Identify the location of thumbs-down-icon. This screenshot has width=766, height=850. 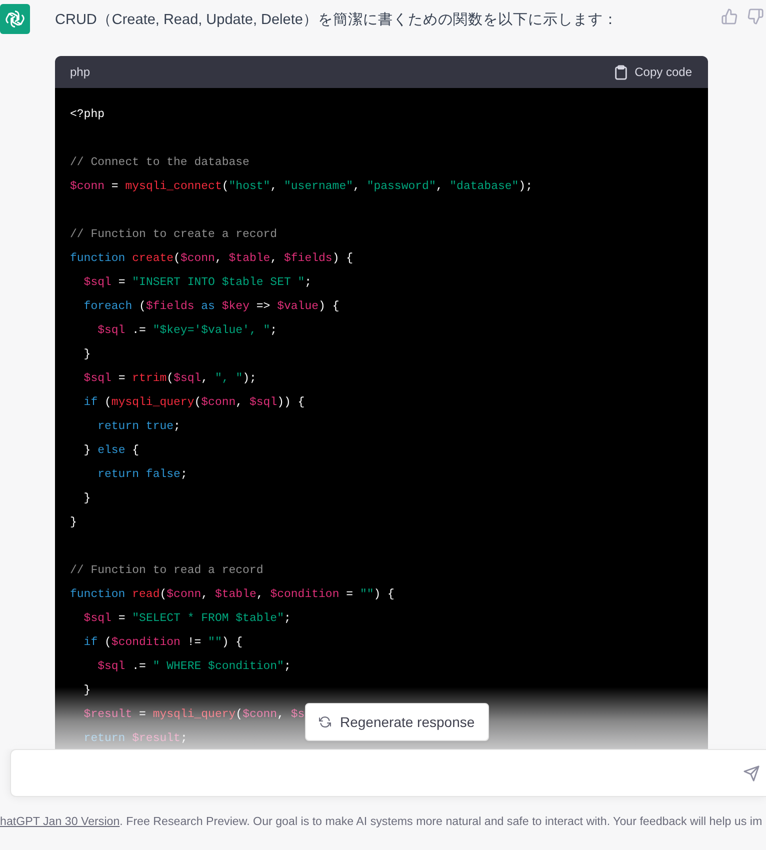
(755, 16).